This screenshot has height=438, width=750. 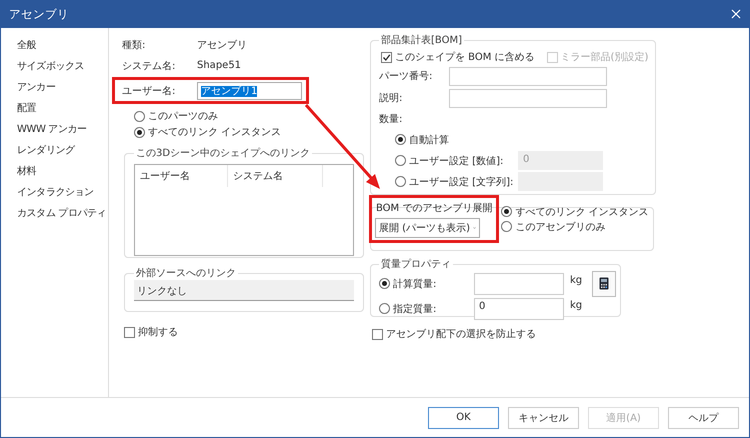 I want to click on field-label: システム名:, so click(x=149, y=66).